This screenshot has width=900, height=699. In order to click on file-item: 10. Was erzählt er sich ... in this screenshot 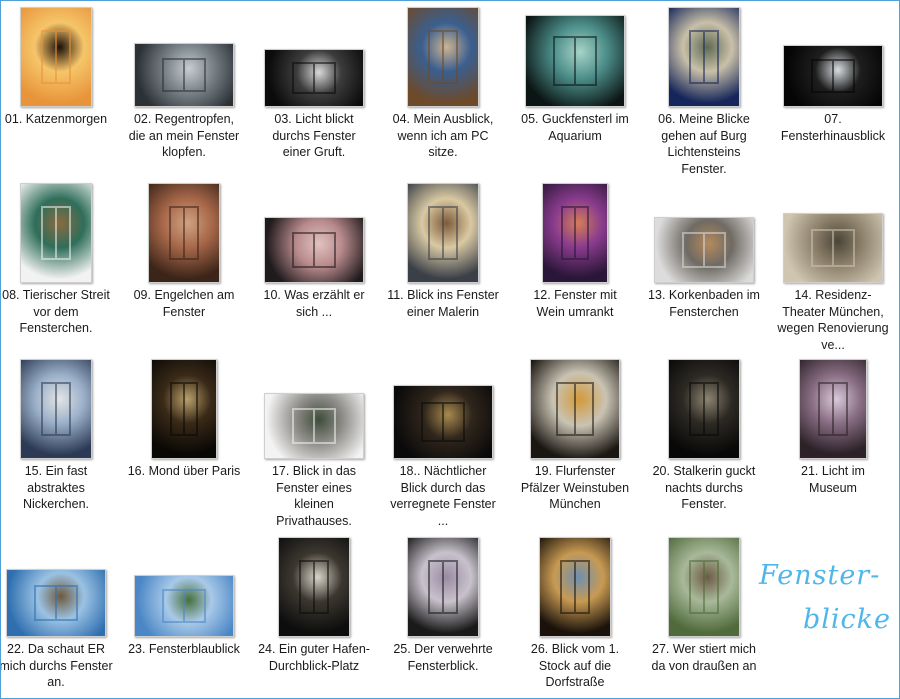, I will do `click(314, 268)`.